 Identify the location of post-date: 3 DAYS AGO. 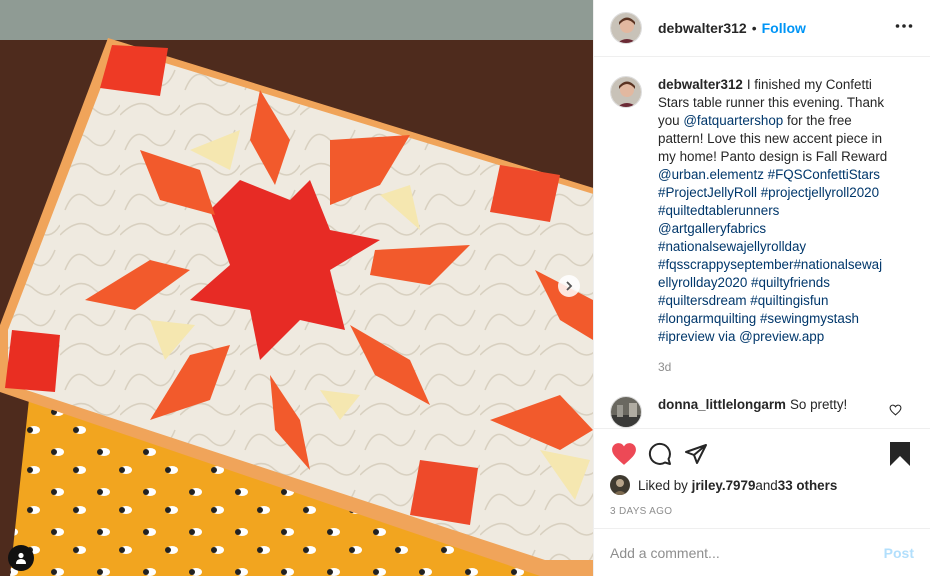
(641, 511).